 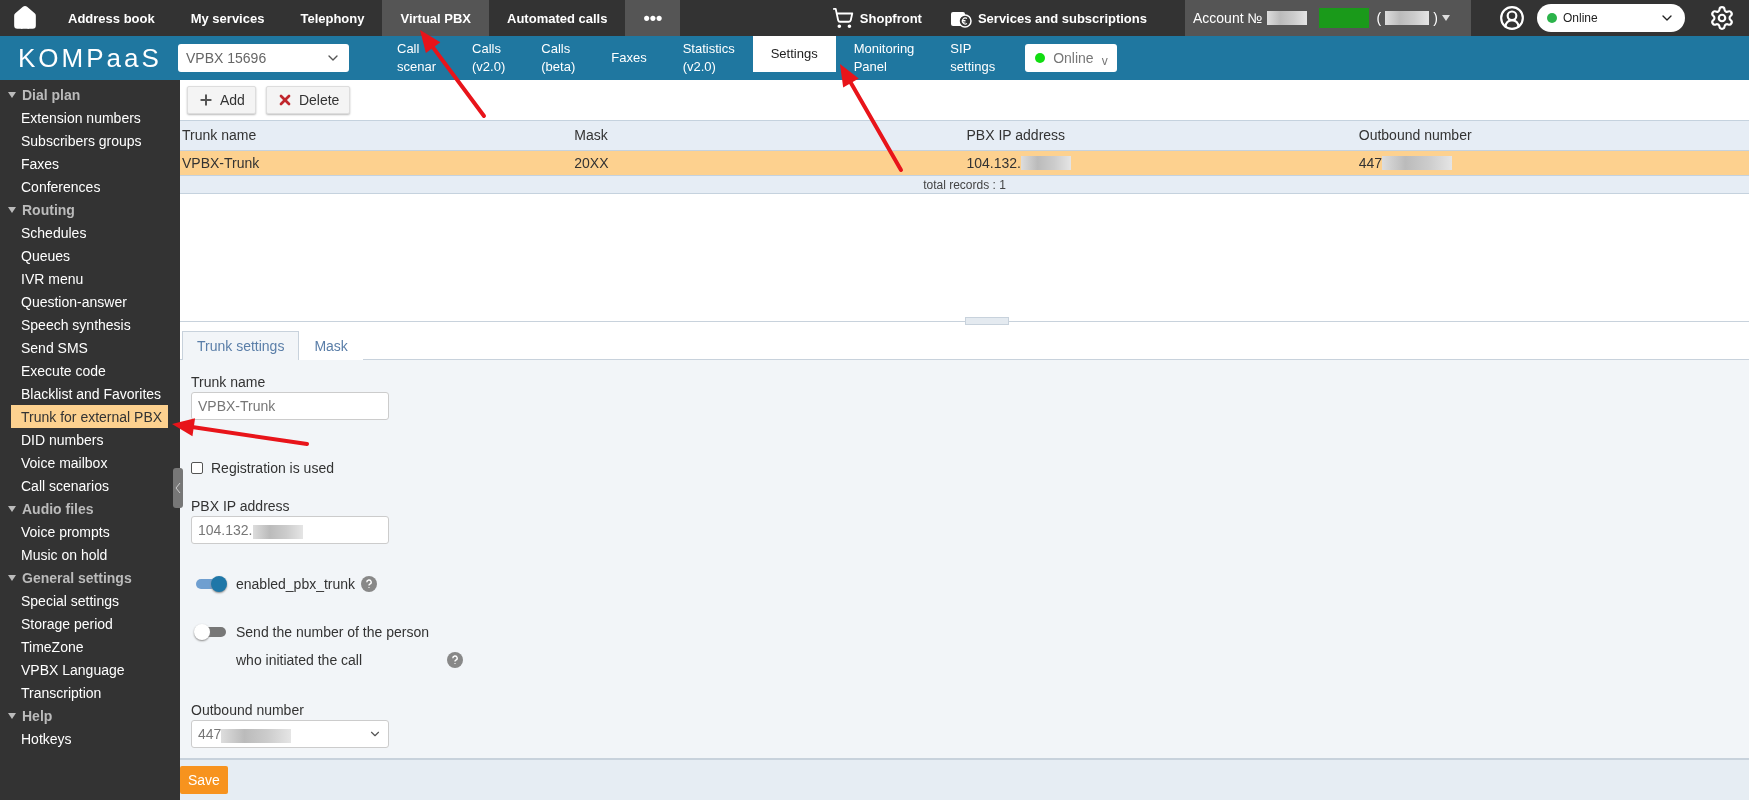 What do you see at coordinates (333, 647) in the screenshot?
I see `toggle-label: Send the number of the person who initiated the call` at bounding box center [333, 647].